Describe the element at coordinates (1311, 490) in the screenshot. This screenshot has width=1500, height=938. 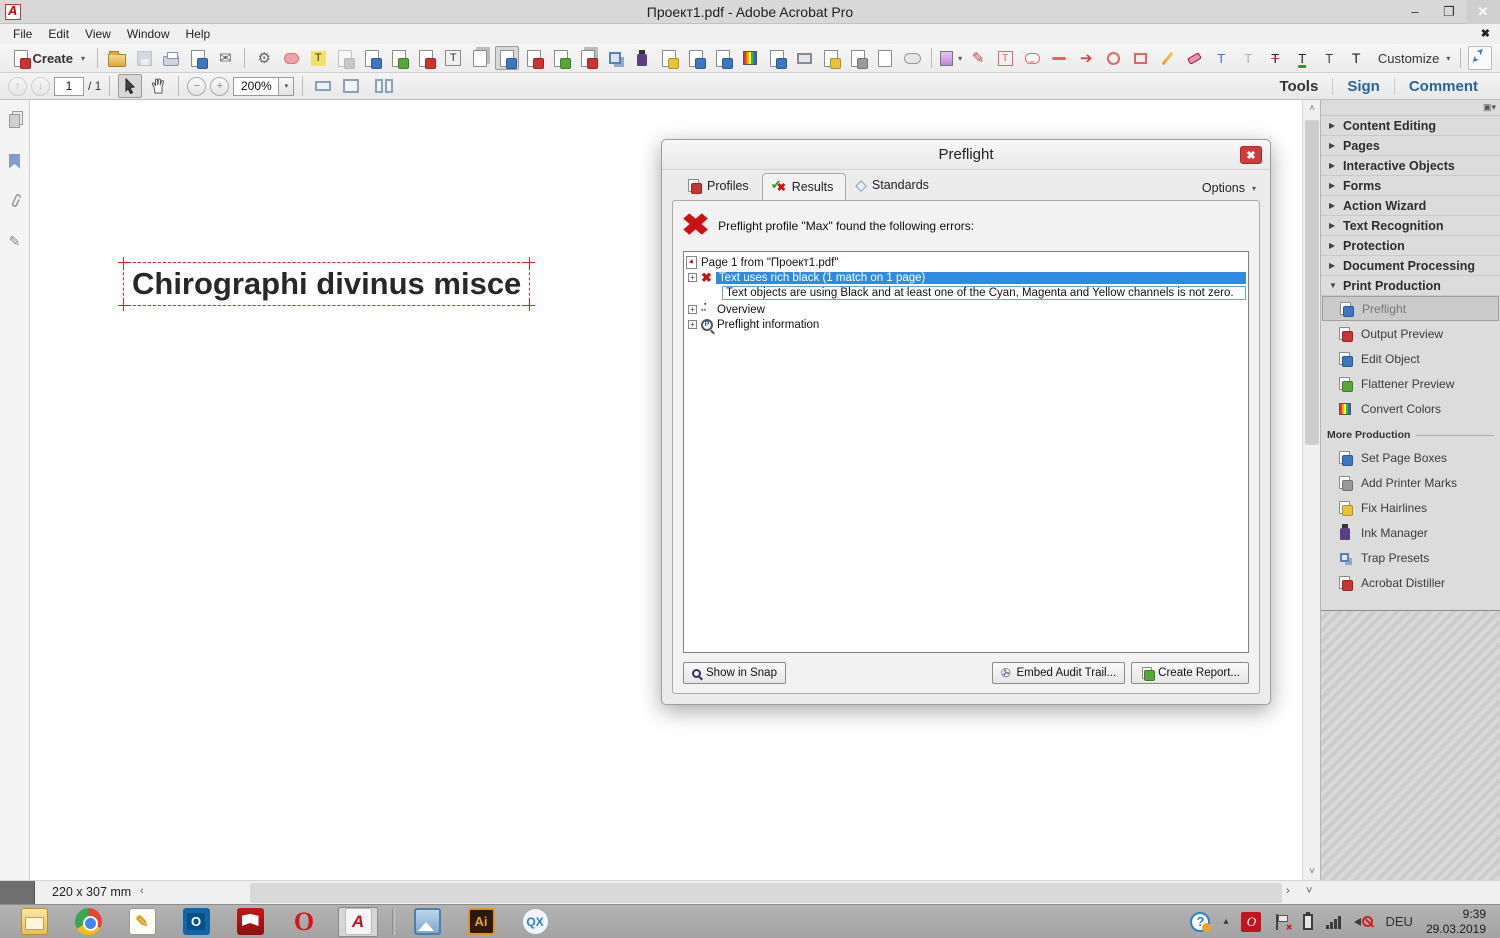
I see `vertical-scrollbar: ˄ ˅` at that location.